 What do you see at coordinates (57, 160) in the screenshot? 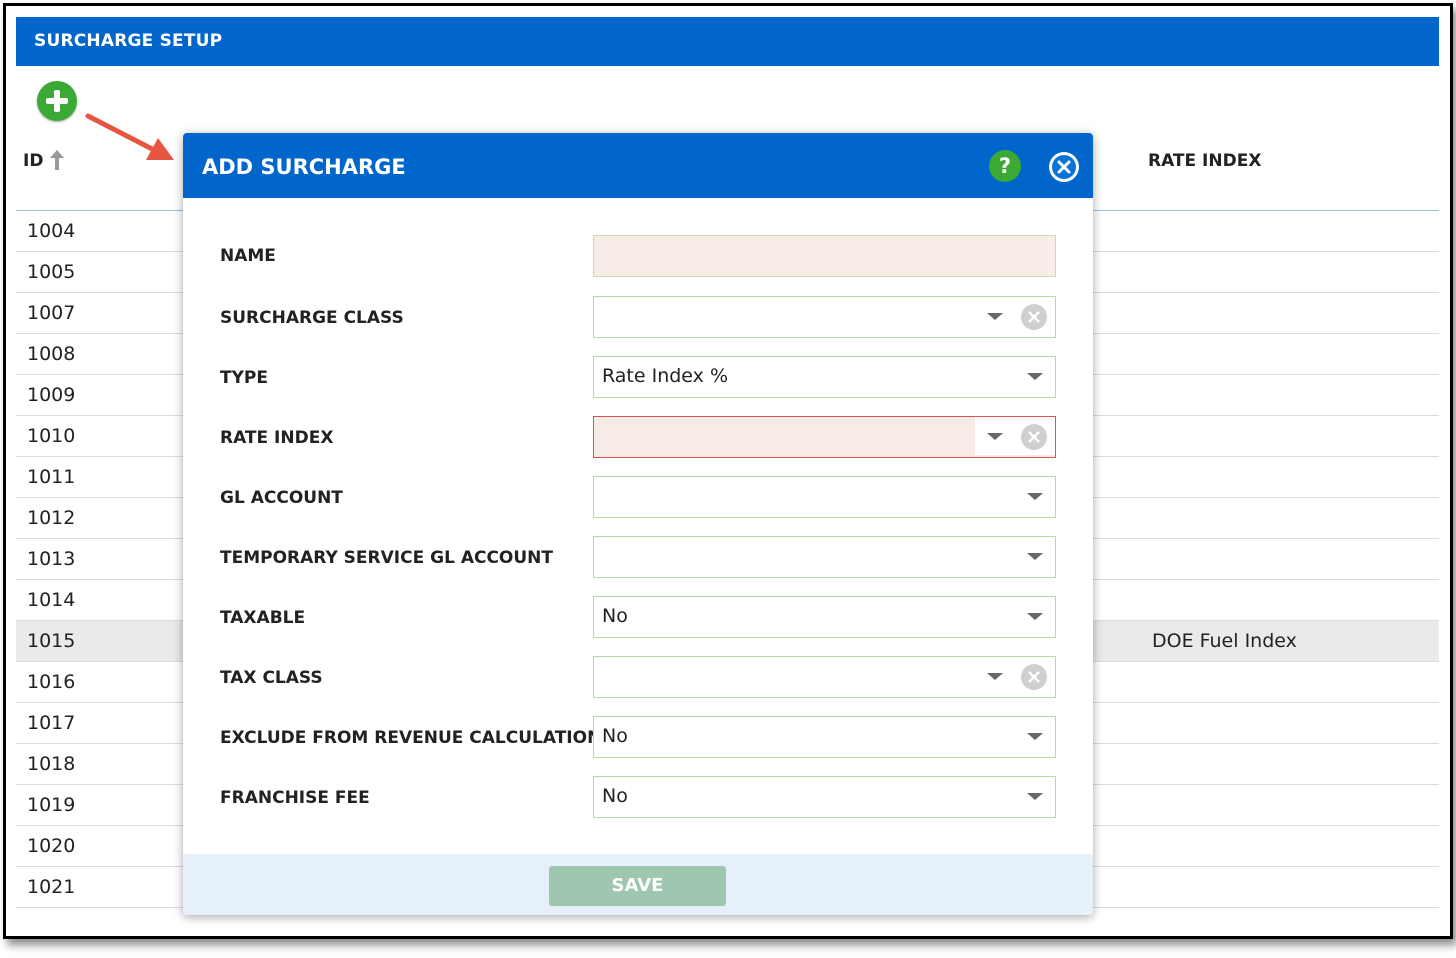
I see `arrow-up-icon` at bounding box center [57, 160].